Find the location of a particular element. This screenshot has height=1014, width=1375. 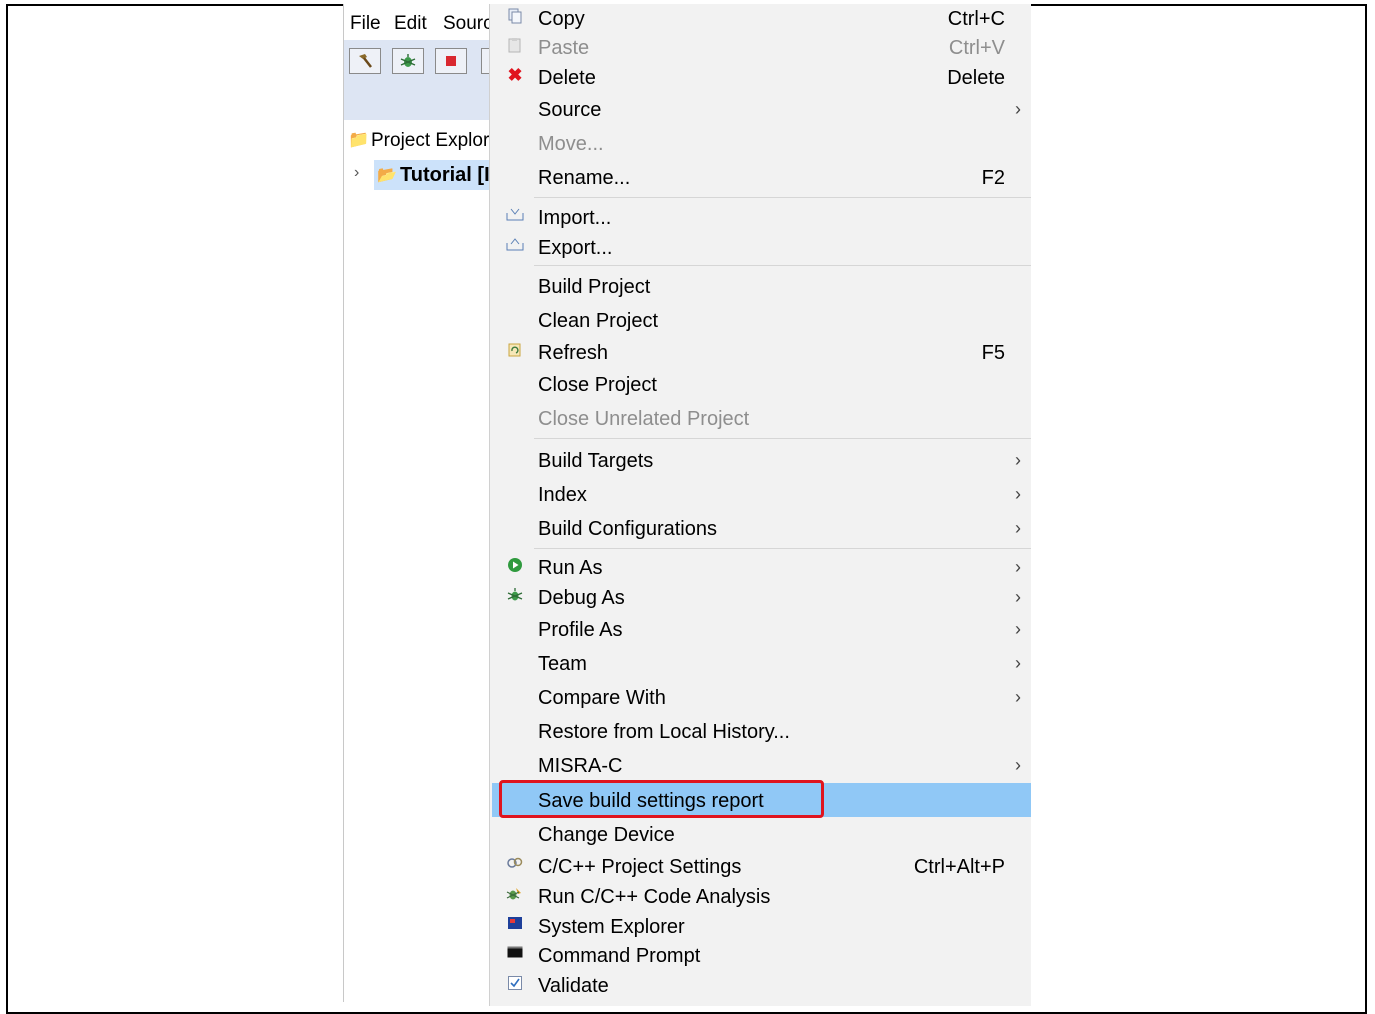

menu-bar: File Edit Sourc is located at coordinates (418, 22).